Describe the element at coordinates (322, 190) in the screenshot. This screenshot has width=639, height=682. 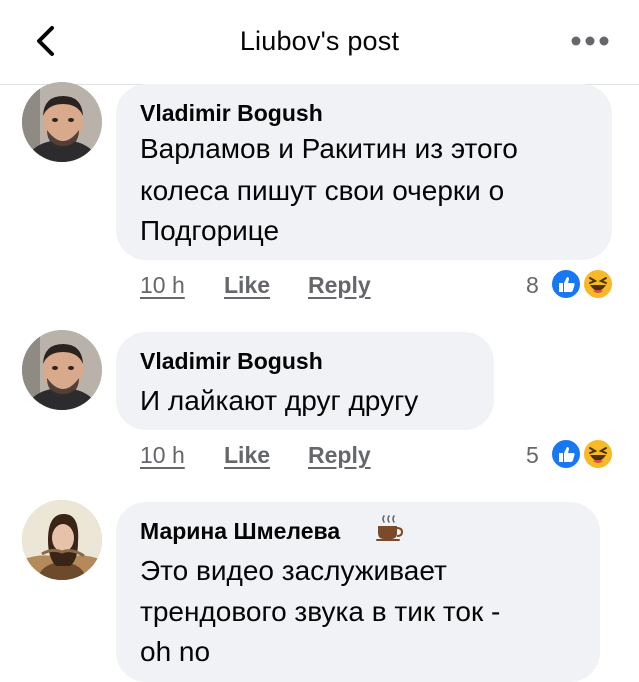
I see `comment-text-line: колеса пишут свои очерки о` at that location.